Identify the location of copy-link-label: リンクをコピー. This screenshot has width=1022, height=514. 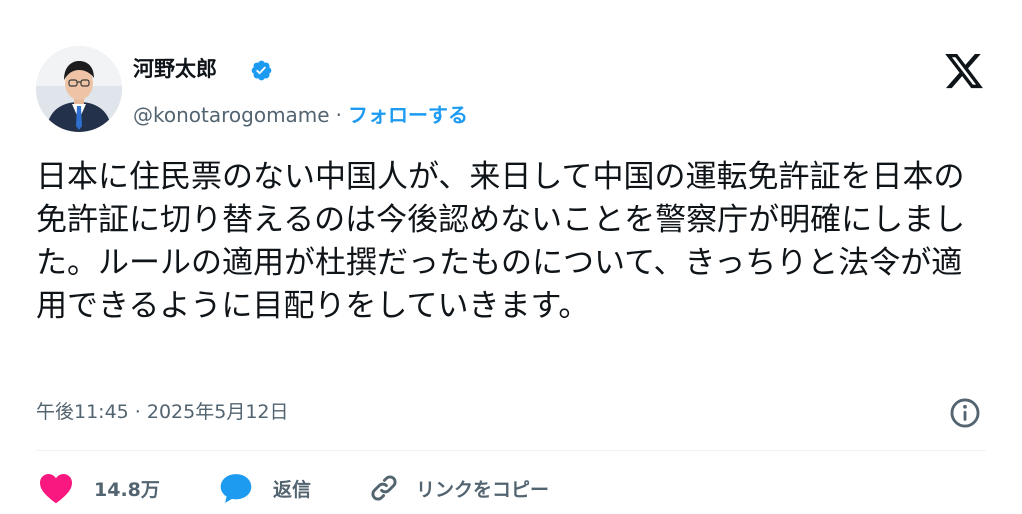
(483, 489).